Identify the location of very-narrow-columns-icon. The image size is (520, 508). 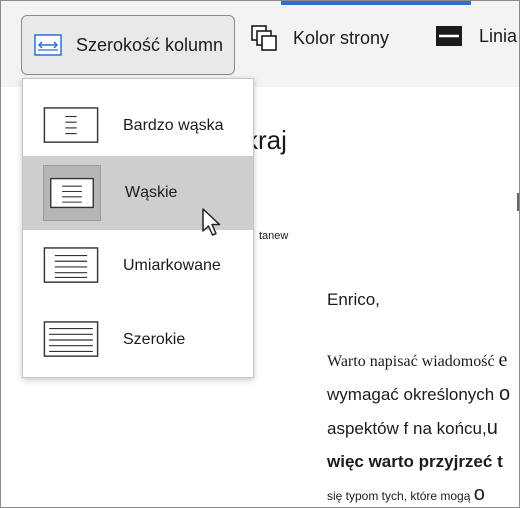
(71, 125).